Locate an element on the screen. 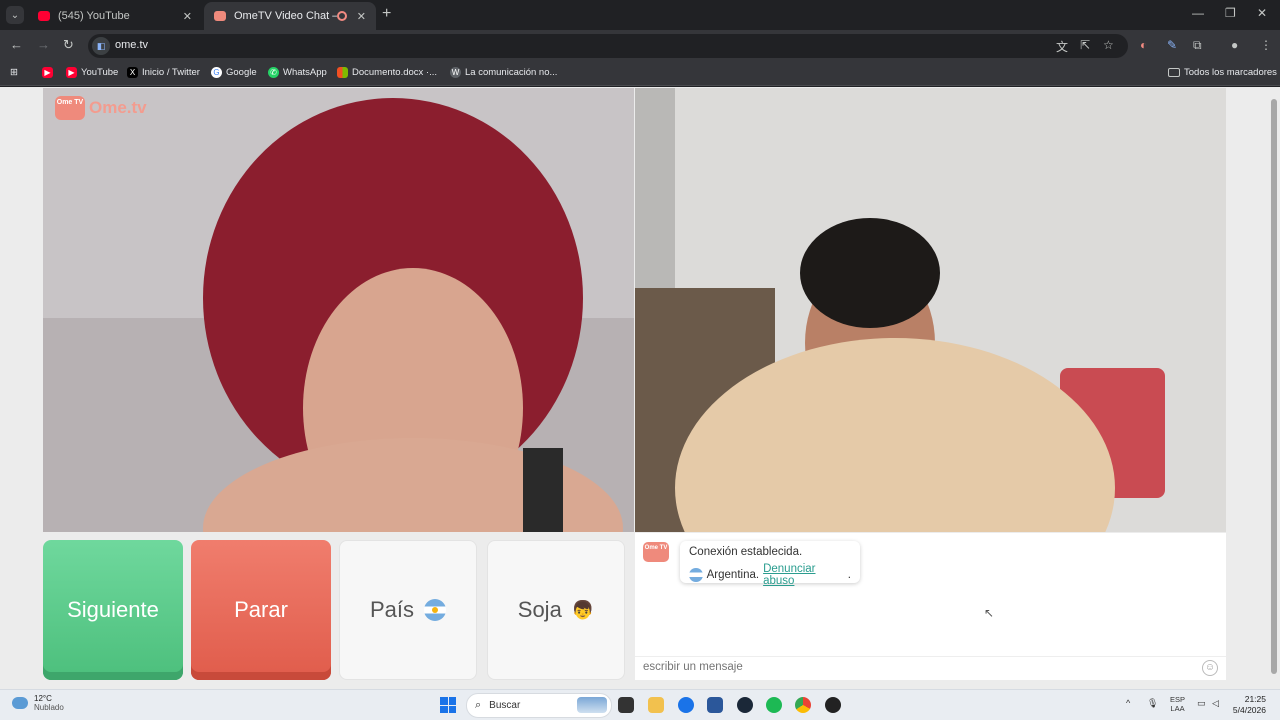 Image resolution: width=1280 pixels, height=720 pixels. spotify-icon is located at coordinates (774, 705).